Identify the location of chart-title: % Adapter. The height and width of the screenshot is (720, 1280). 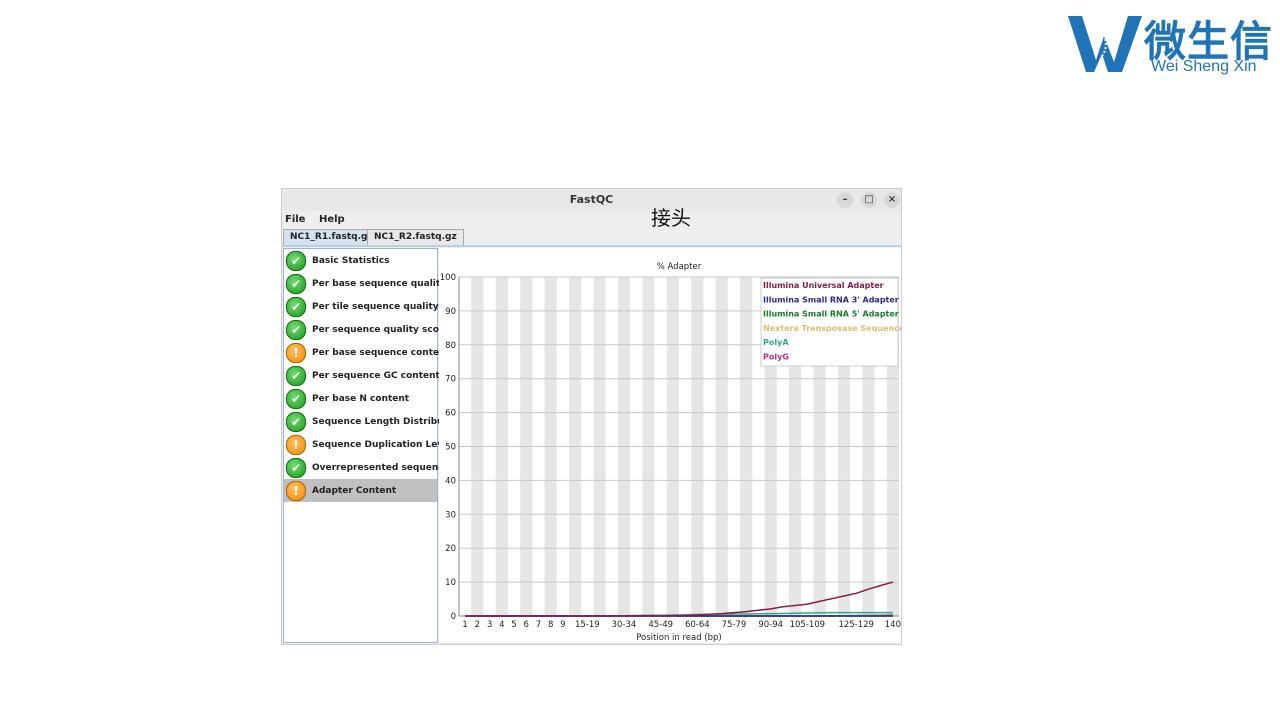
(679, 267).